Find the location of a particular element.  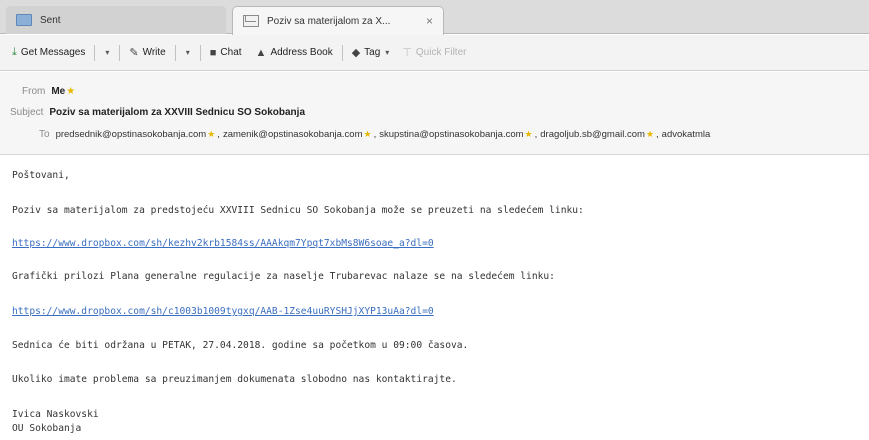

write-button: ✎ Write is located at coordinates (147, 53).